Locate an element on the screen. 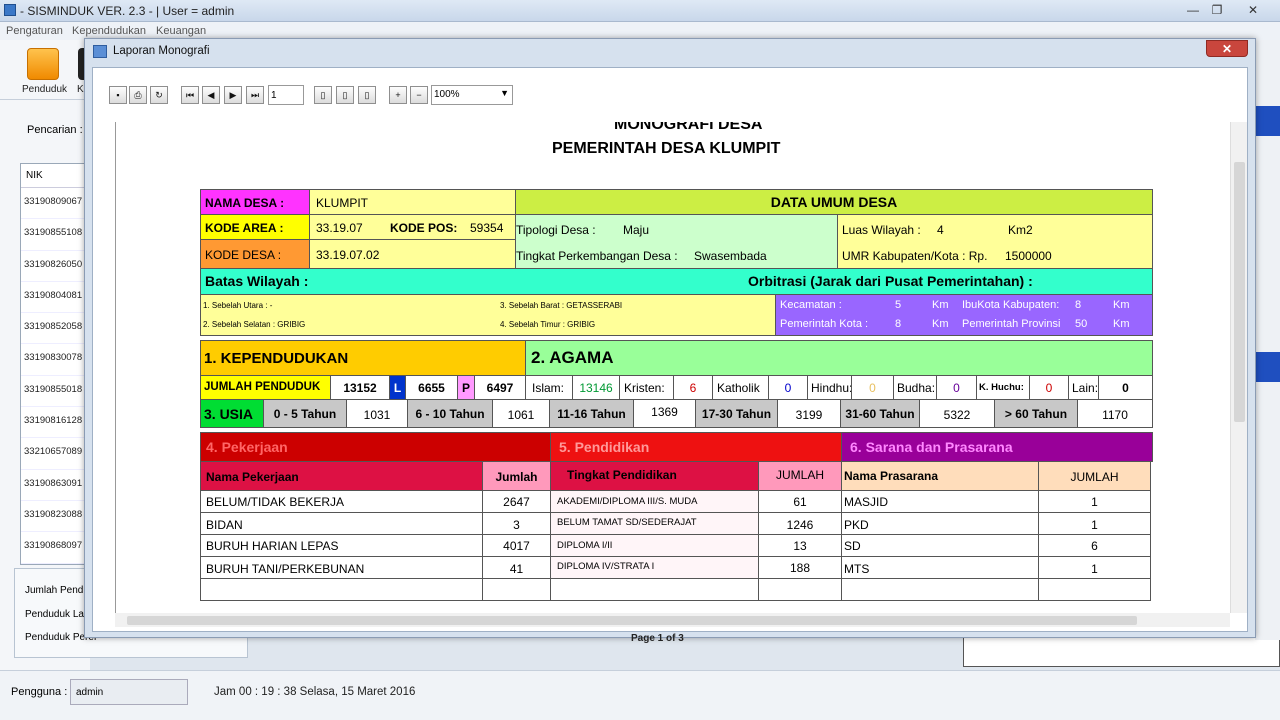 The image size is (1280, 720). last-page-icon: ⏭ is located at coordinates (255, 95).